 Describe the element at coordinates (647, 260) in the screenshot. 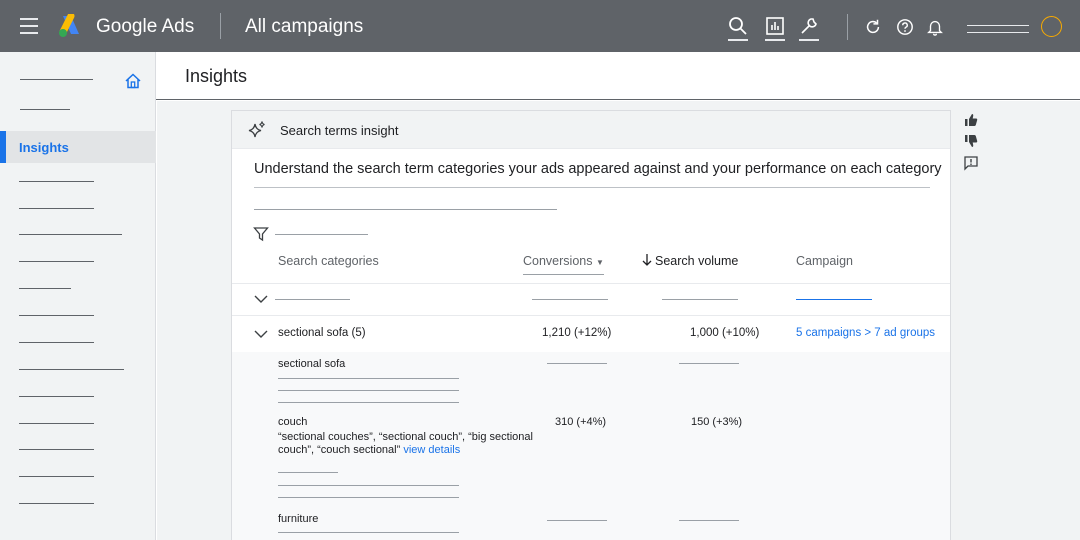

I see `arrow-down-icon` at that location.